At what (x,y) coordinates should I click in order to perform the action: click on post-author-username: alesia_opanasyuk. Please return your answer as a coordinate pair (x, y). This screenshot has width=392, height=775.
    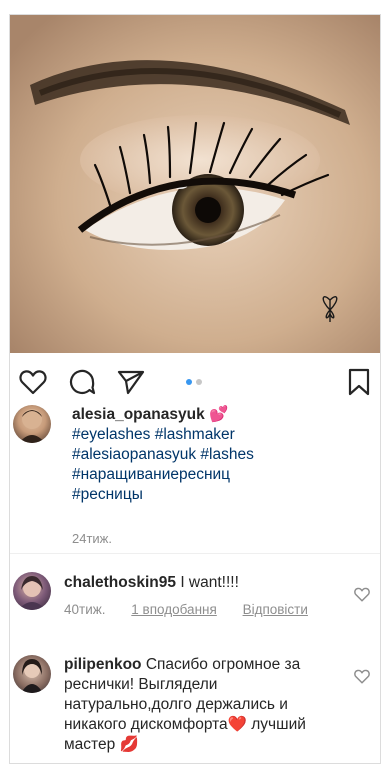
    Looking at the image, I should click on (138, 414).